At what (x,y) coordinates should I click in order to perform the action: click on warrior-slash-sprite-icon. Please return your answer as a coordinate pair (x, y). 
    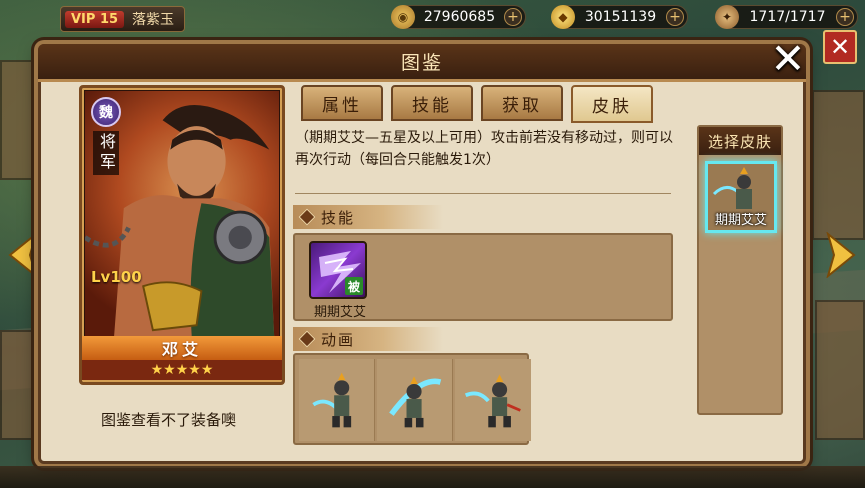
    Looking at the image, I should click on (414, 402).